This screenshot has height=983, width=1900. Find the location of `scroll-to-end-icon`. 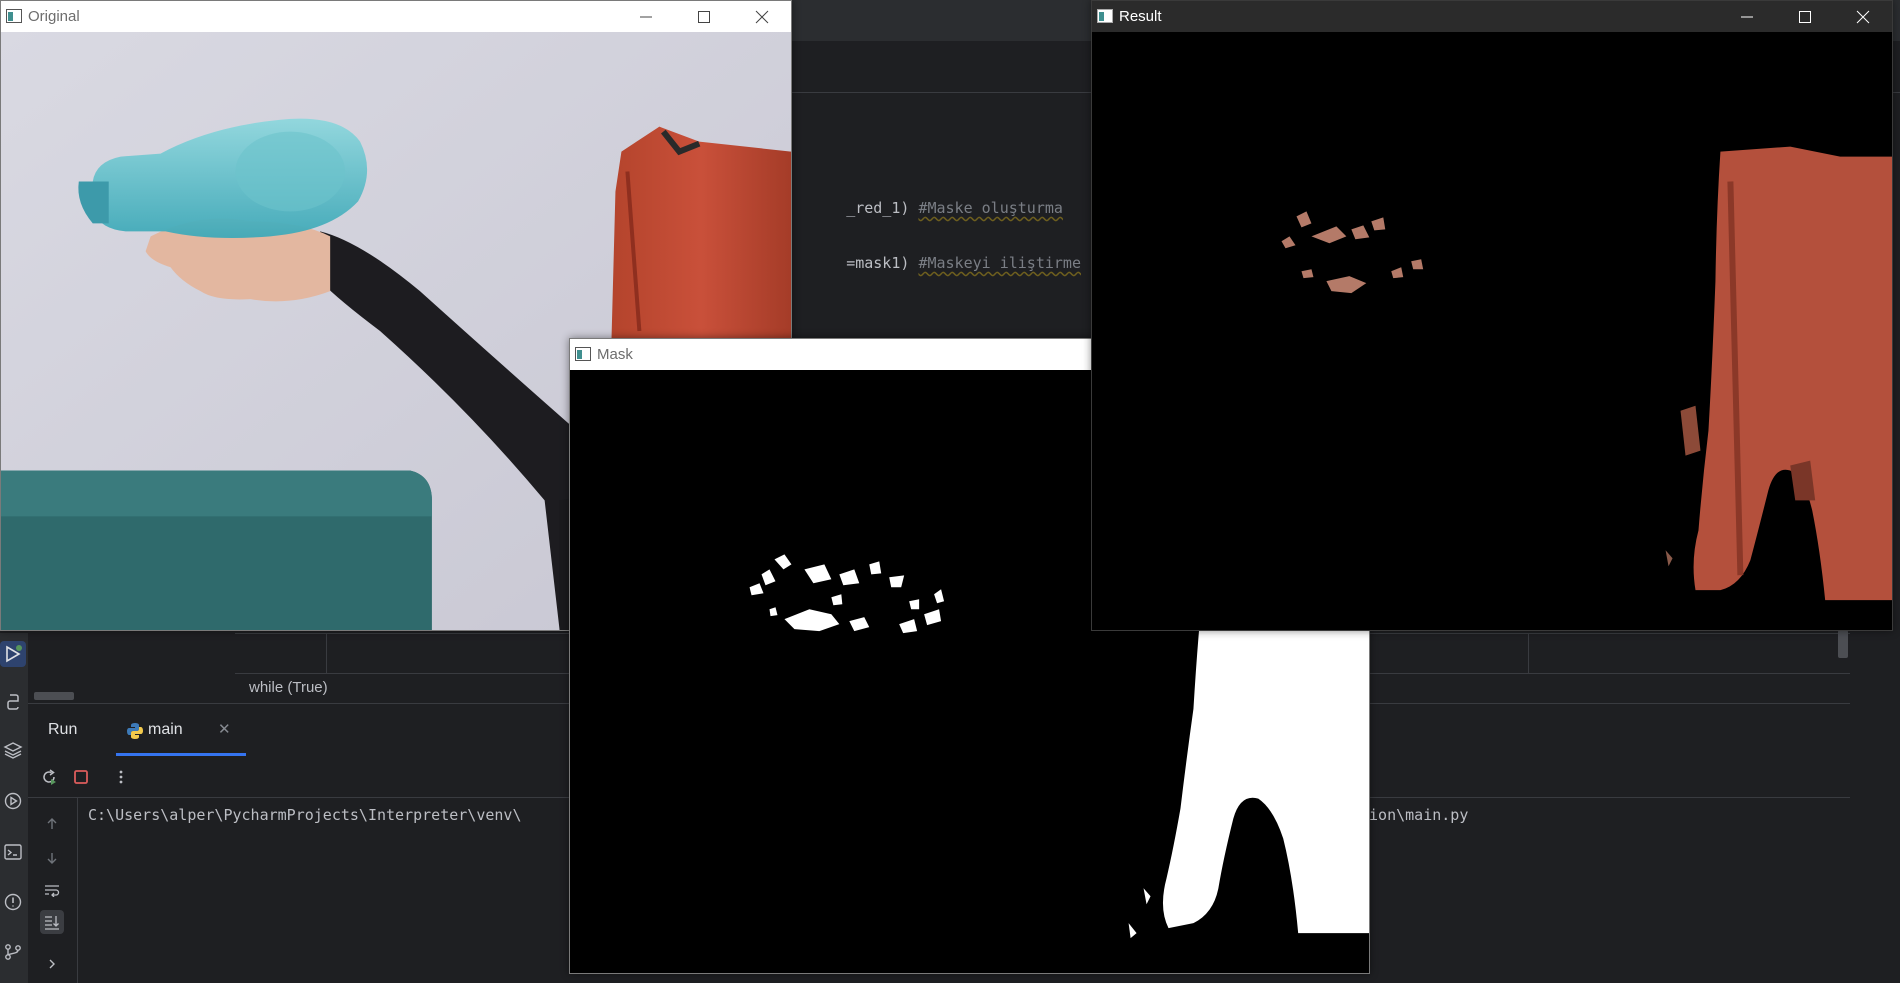

scroll-to-end-icon is located at coordinates (52, 922).